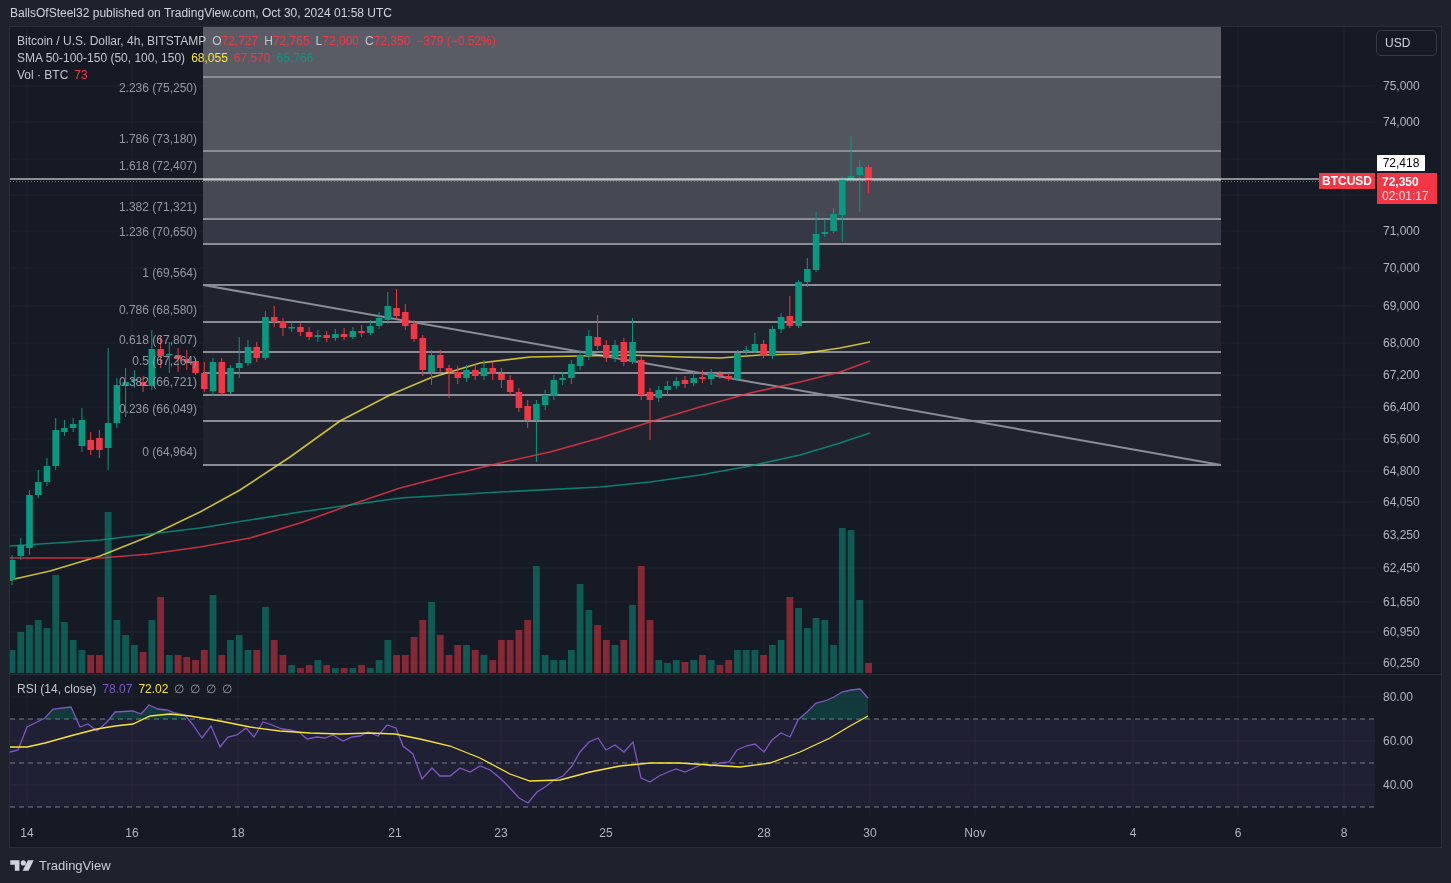  I want to click on indicator-name: RSI (14, close), so click(57, 689).